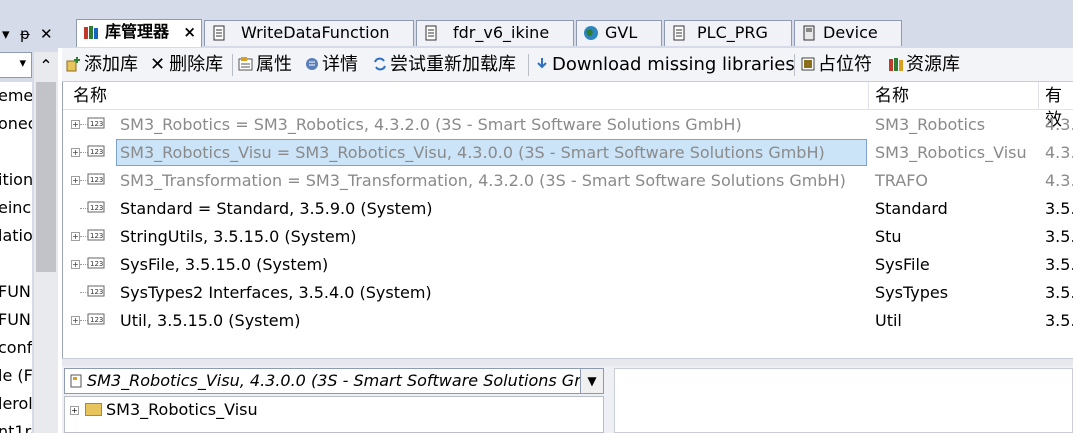 Image resolution: width=1073 pixels, height=433 pixels. I want to click on download-arrow-icon, so click(542, 63).